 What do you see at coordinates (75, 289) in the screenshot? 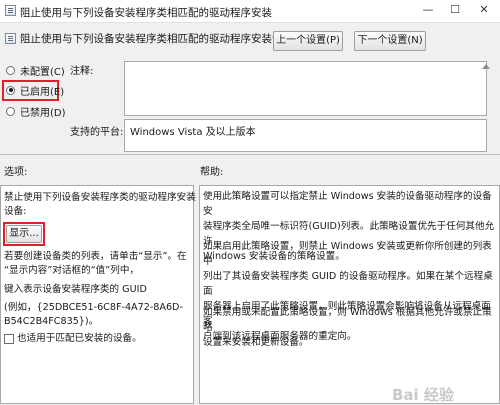
I see `options-hint-3: 键入表示设备安装程序类的 GUID` at bounding box center [75, 289].